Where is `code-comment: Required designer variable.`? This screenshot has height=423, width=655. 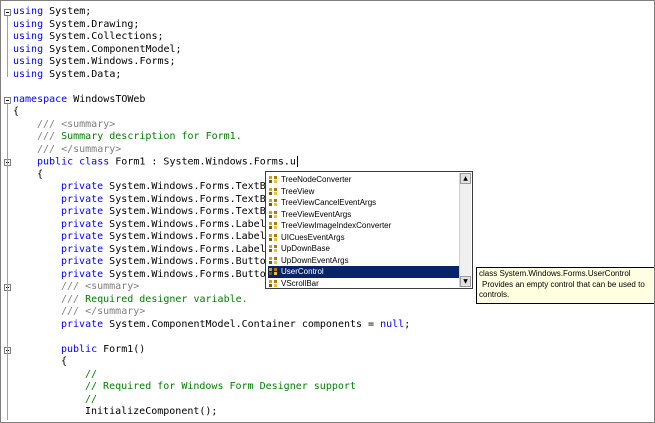 code-comment: Required designer variable. is located at coordinates (166, 299).